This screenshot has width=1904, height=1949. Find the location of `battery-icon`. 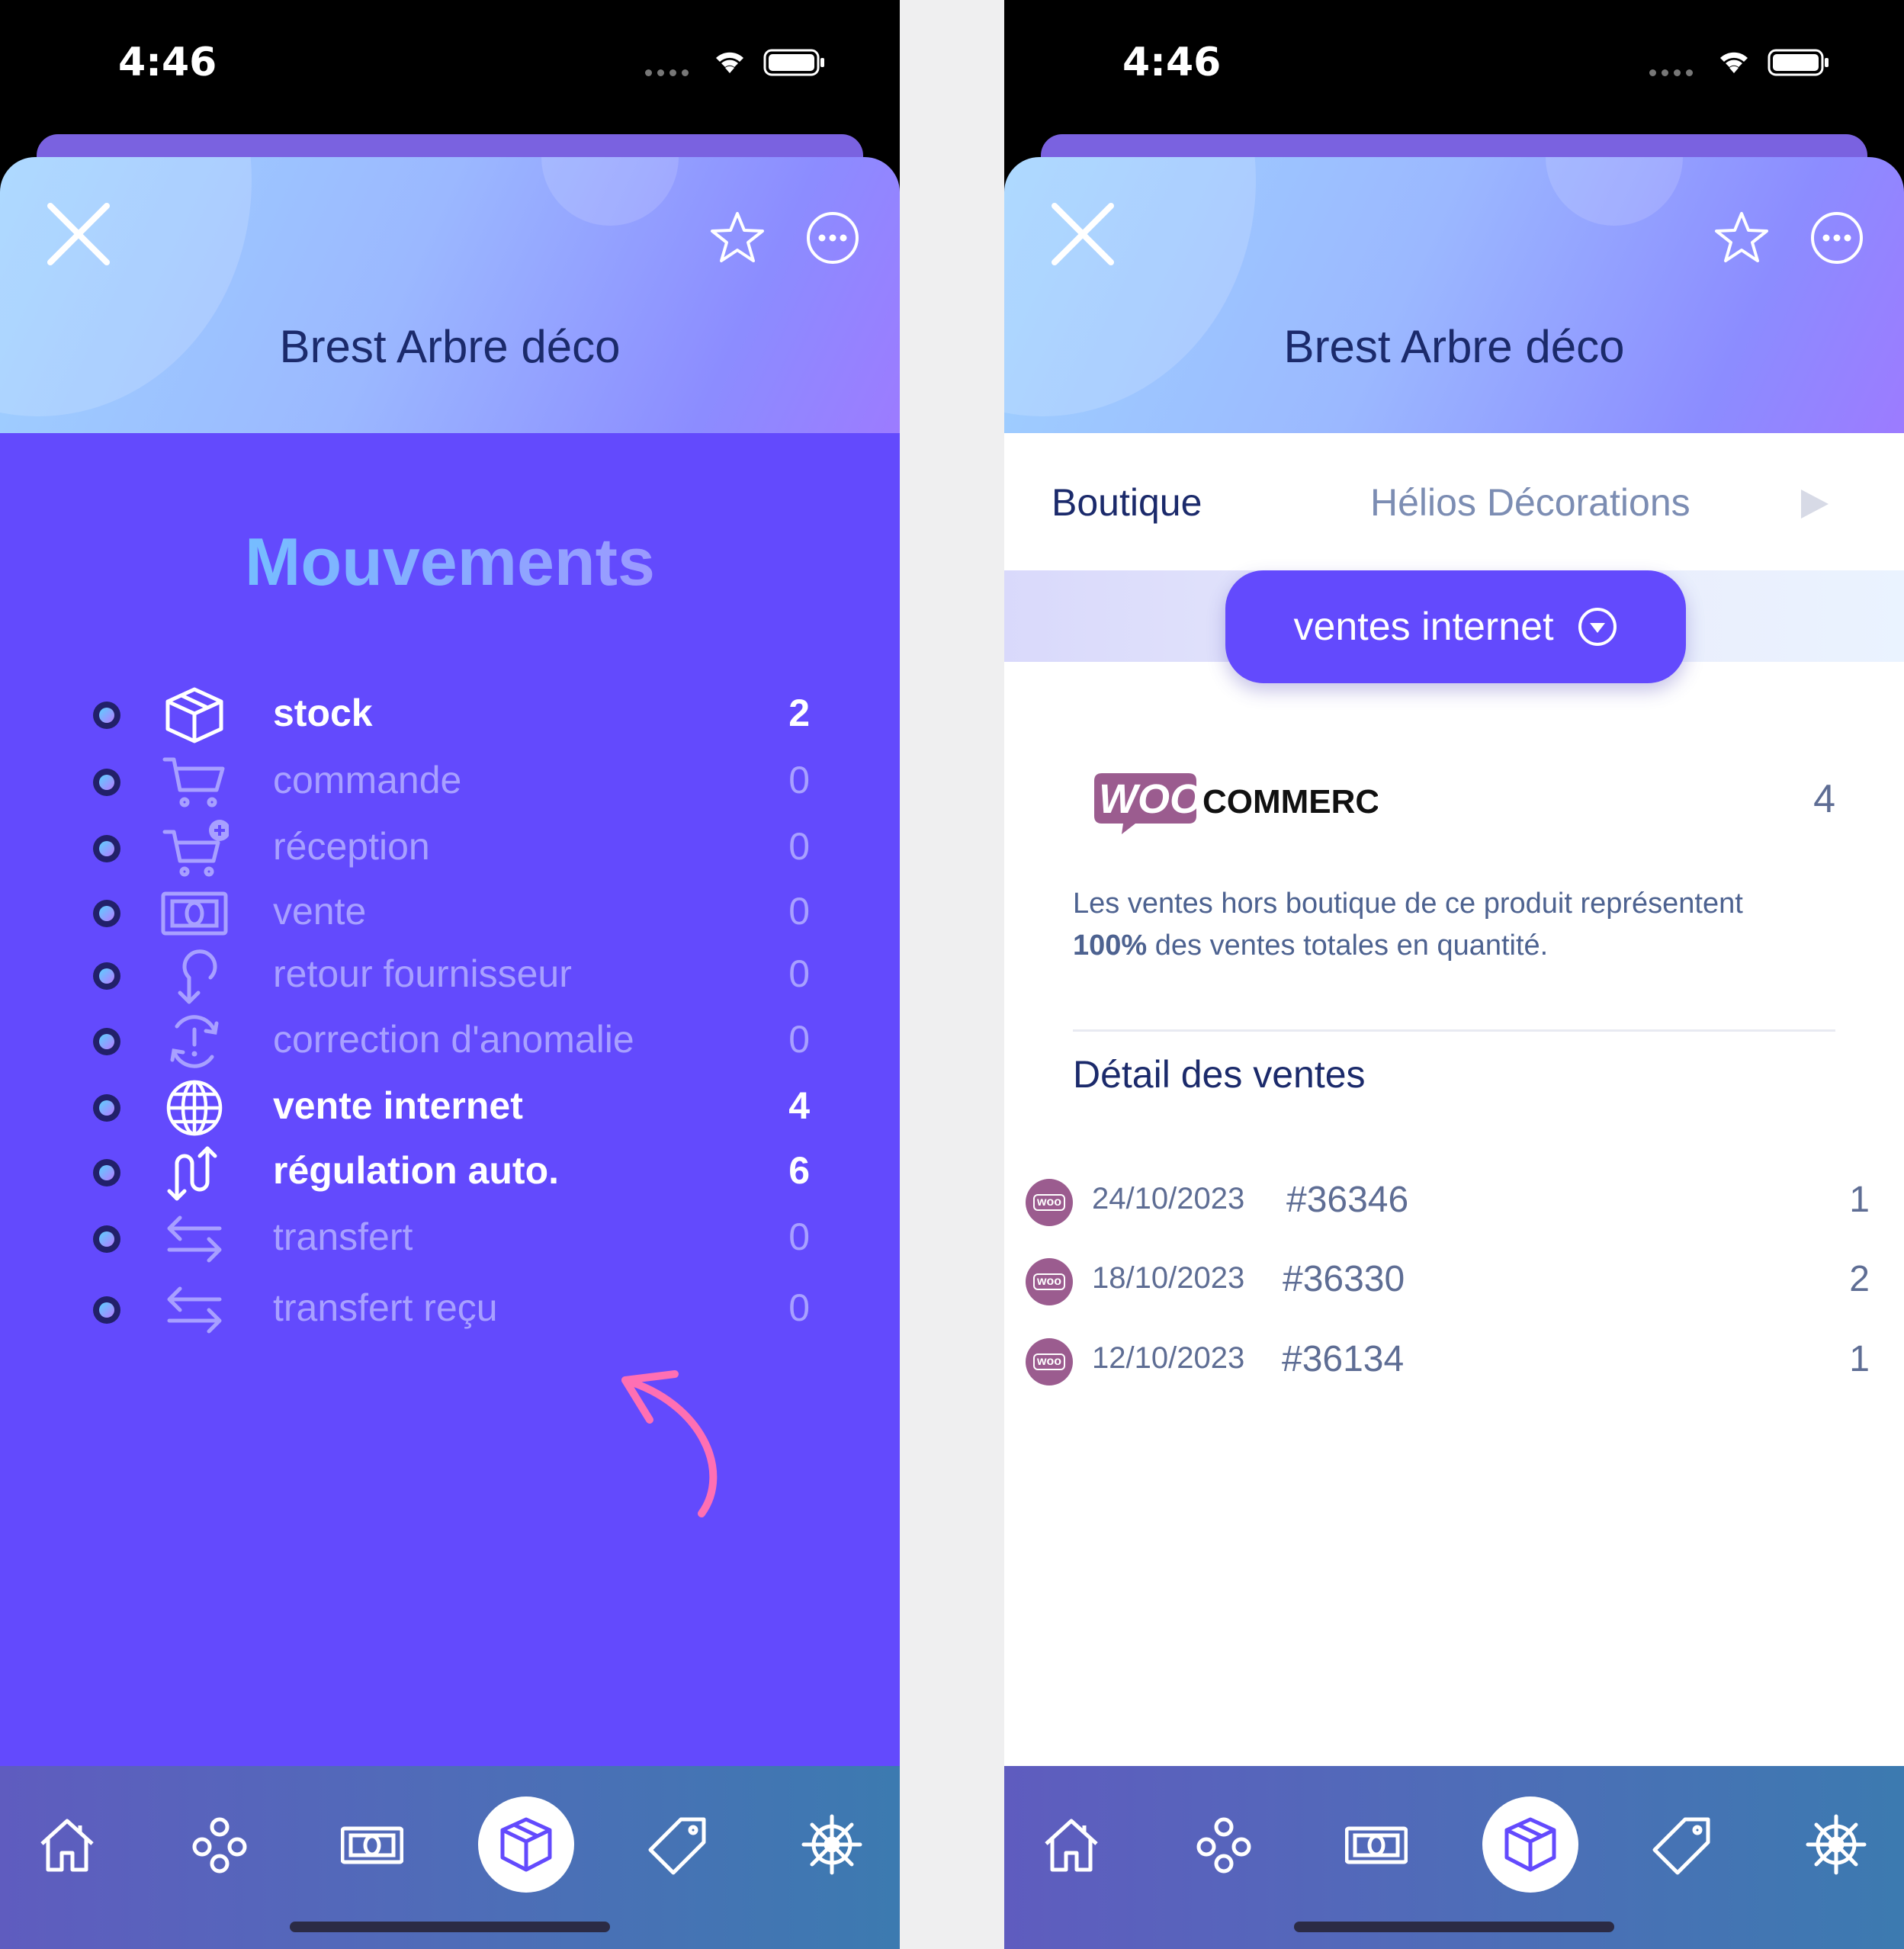

battery-icon is located at coordinates (1798, 62).